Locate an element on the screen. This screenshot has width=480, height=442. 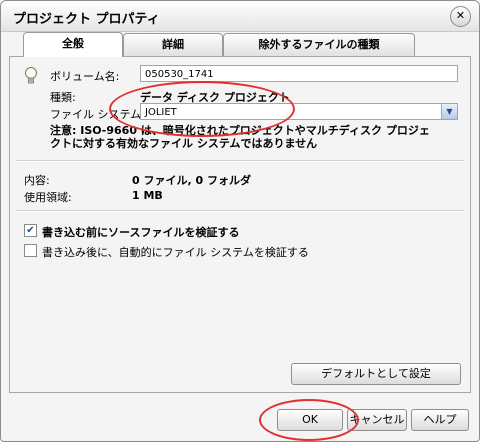
volume-name-input: 050530_1741 is located at coordinates (299, 73).